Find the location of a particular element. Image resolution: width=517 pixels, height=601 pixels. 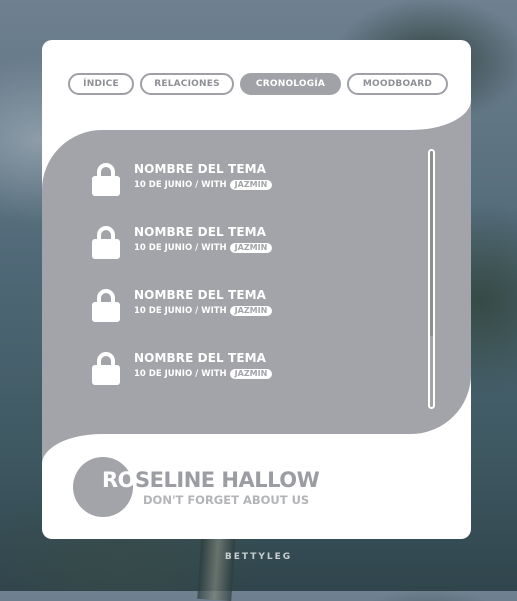

panel-corner-top is located at coordinates (441, 115).